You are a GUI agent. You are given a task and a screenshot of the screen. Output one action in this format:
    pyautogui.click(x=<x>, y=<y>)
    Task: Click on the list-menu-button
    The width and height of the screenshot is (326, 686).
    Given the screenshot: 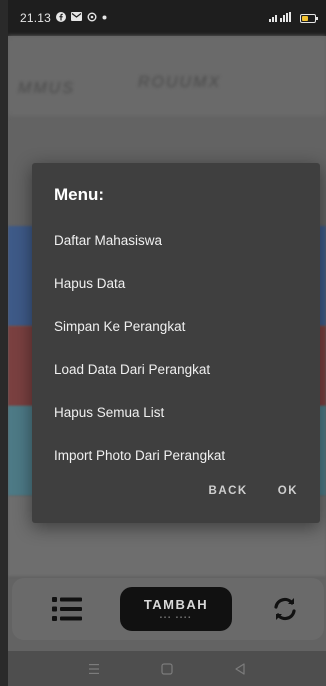 What is the action you would take?
    pyautogui.click(x=68, y=609)
    